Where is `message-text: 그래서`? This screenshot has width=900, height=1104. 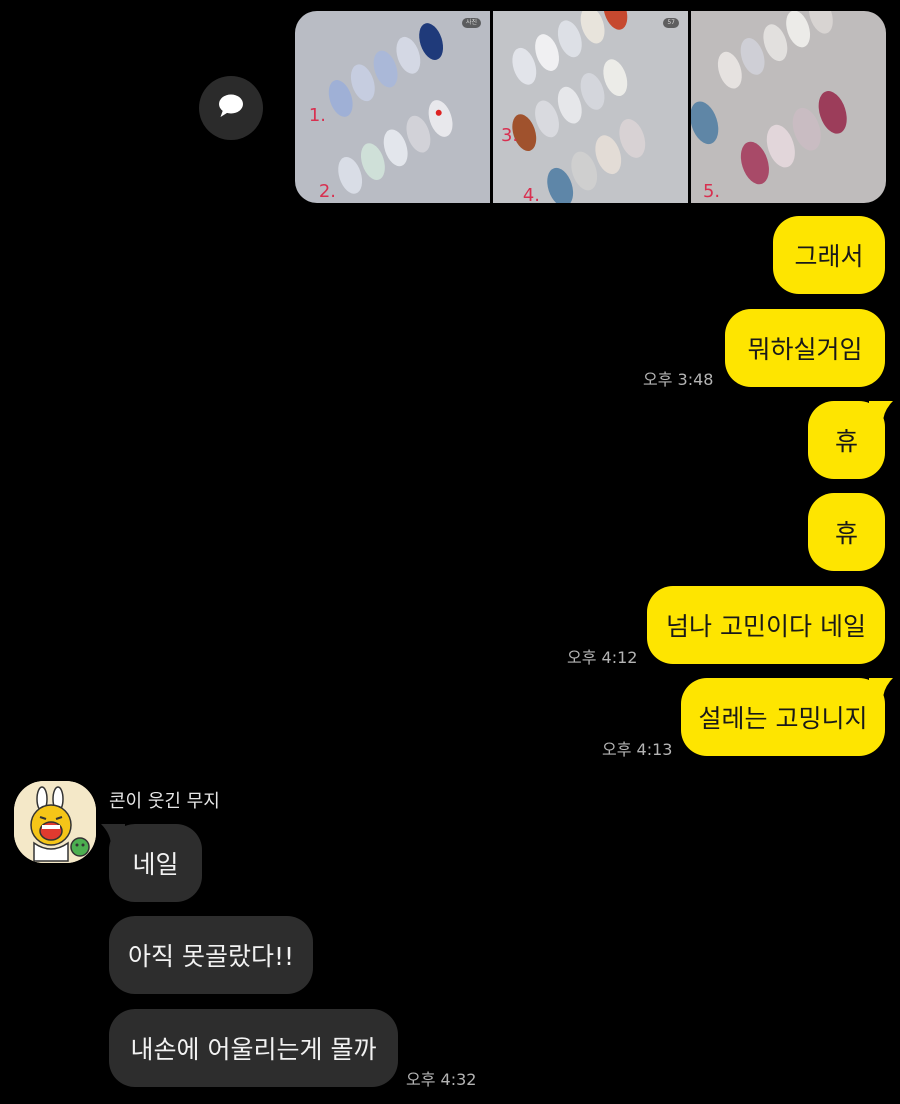
message-text: 그래서 is located at coordinates (829, 256).